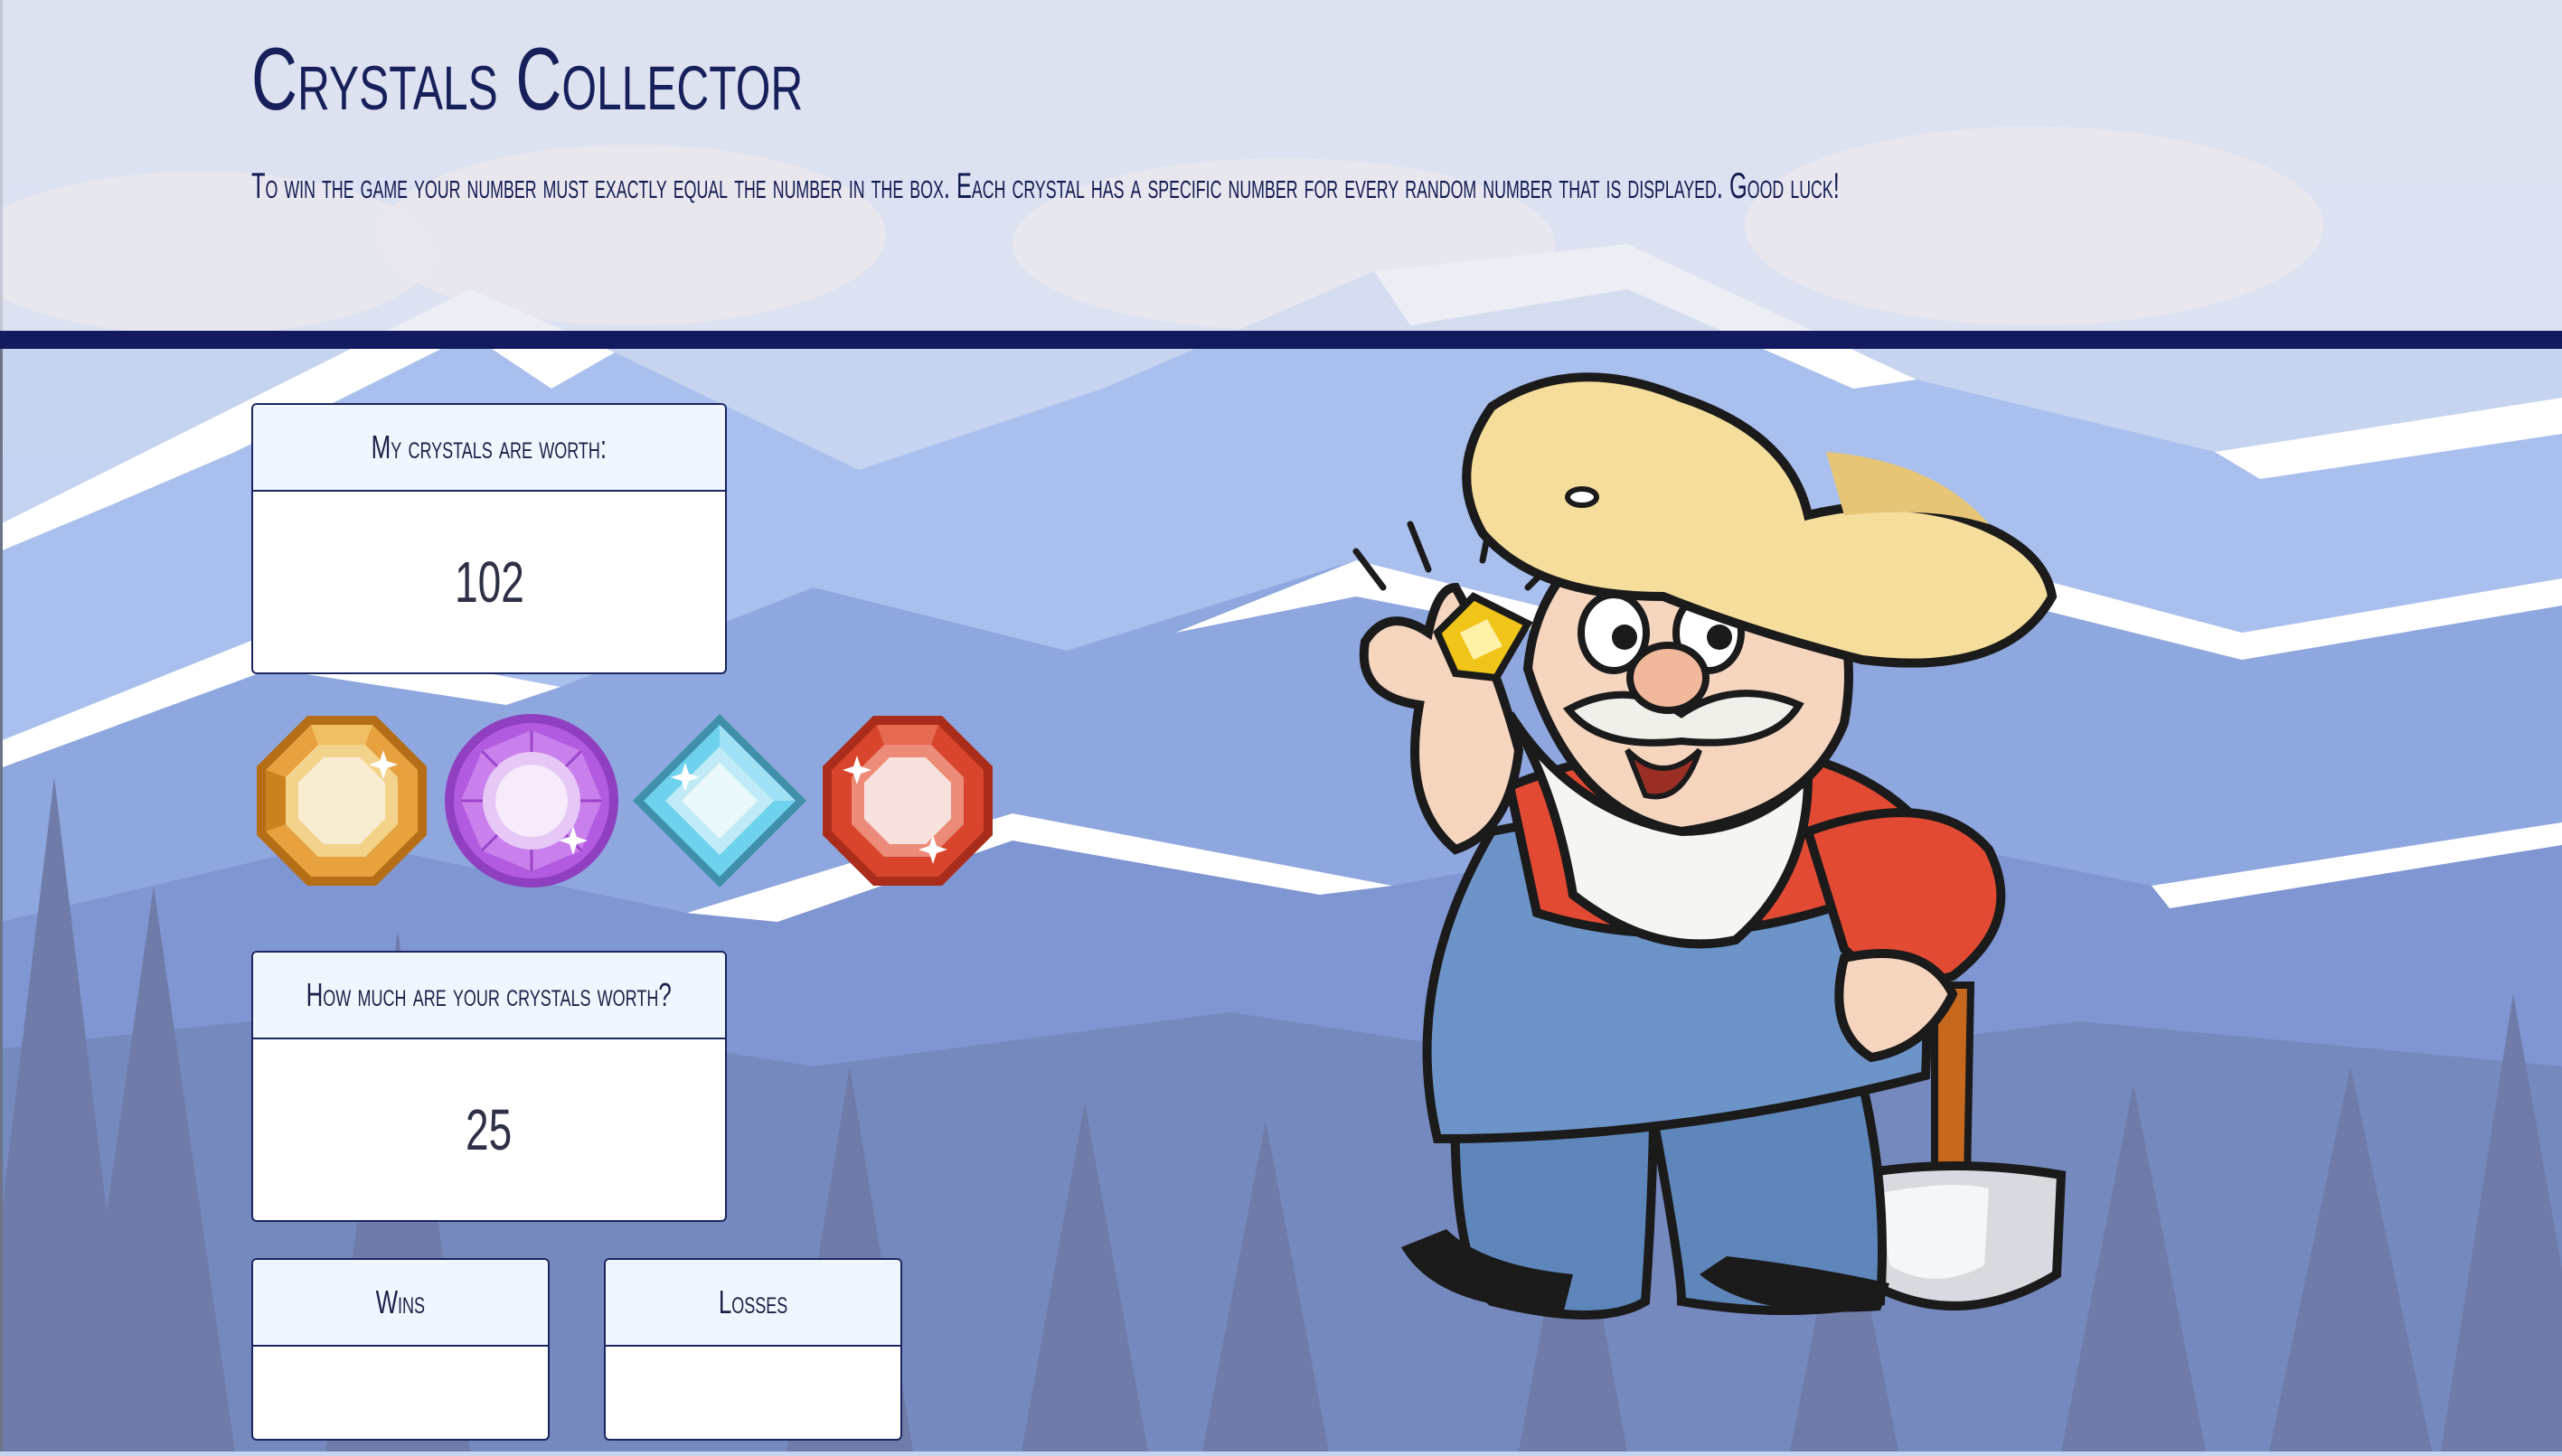 The image size is (2562, 1456). I want to click on red-crystal-button, so click(907, 800).